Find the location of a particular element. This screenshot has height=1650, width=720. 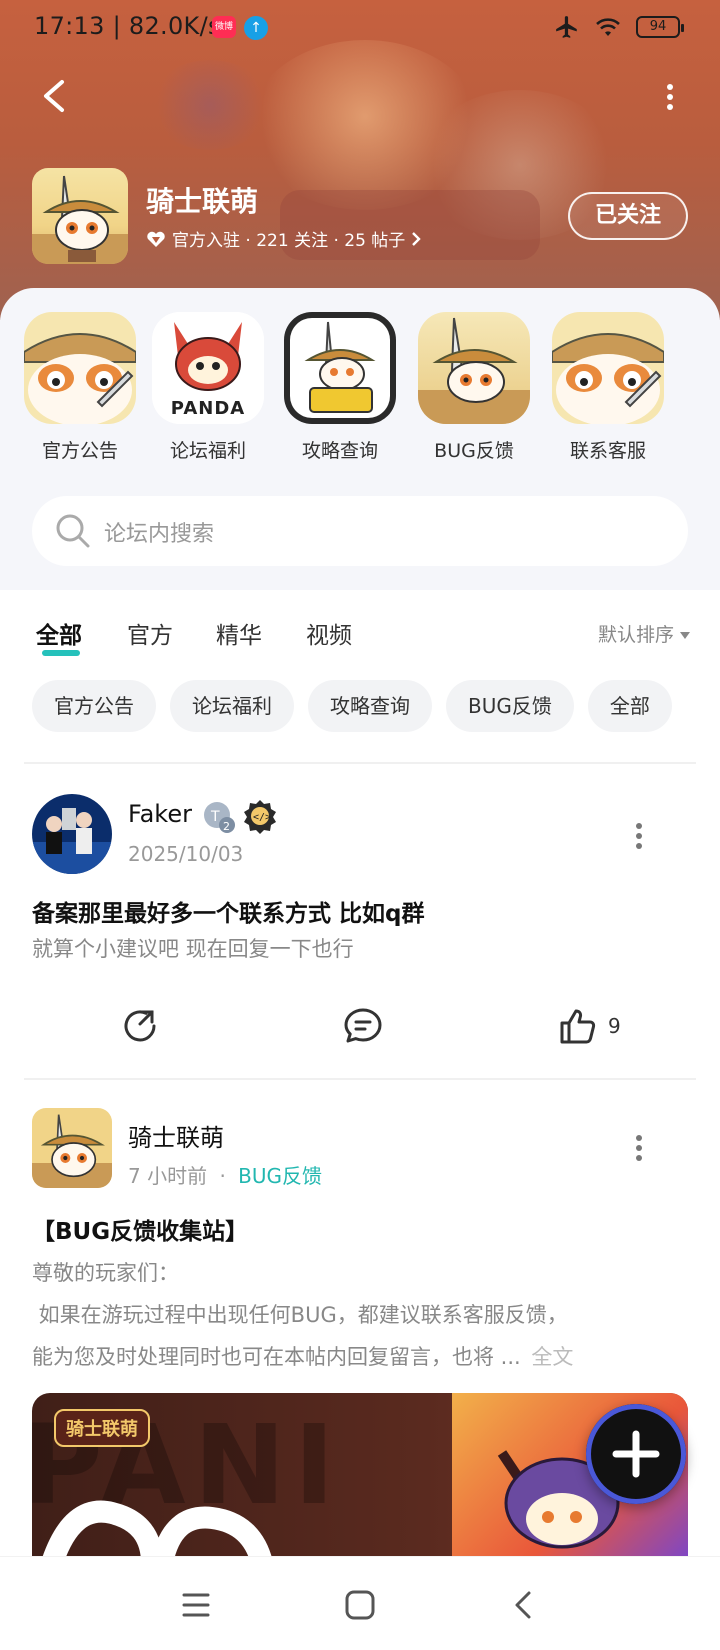

tab-featured: 精华 is located at coordinates (239, 633).